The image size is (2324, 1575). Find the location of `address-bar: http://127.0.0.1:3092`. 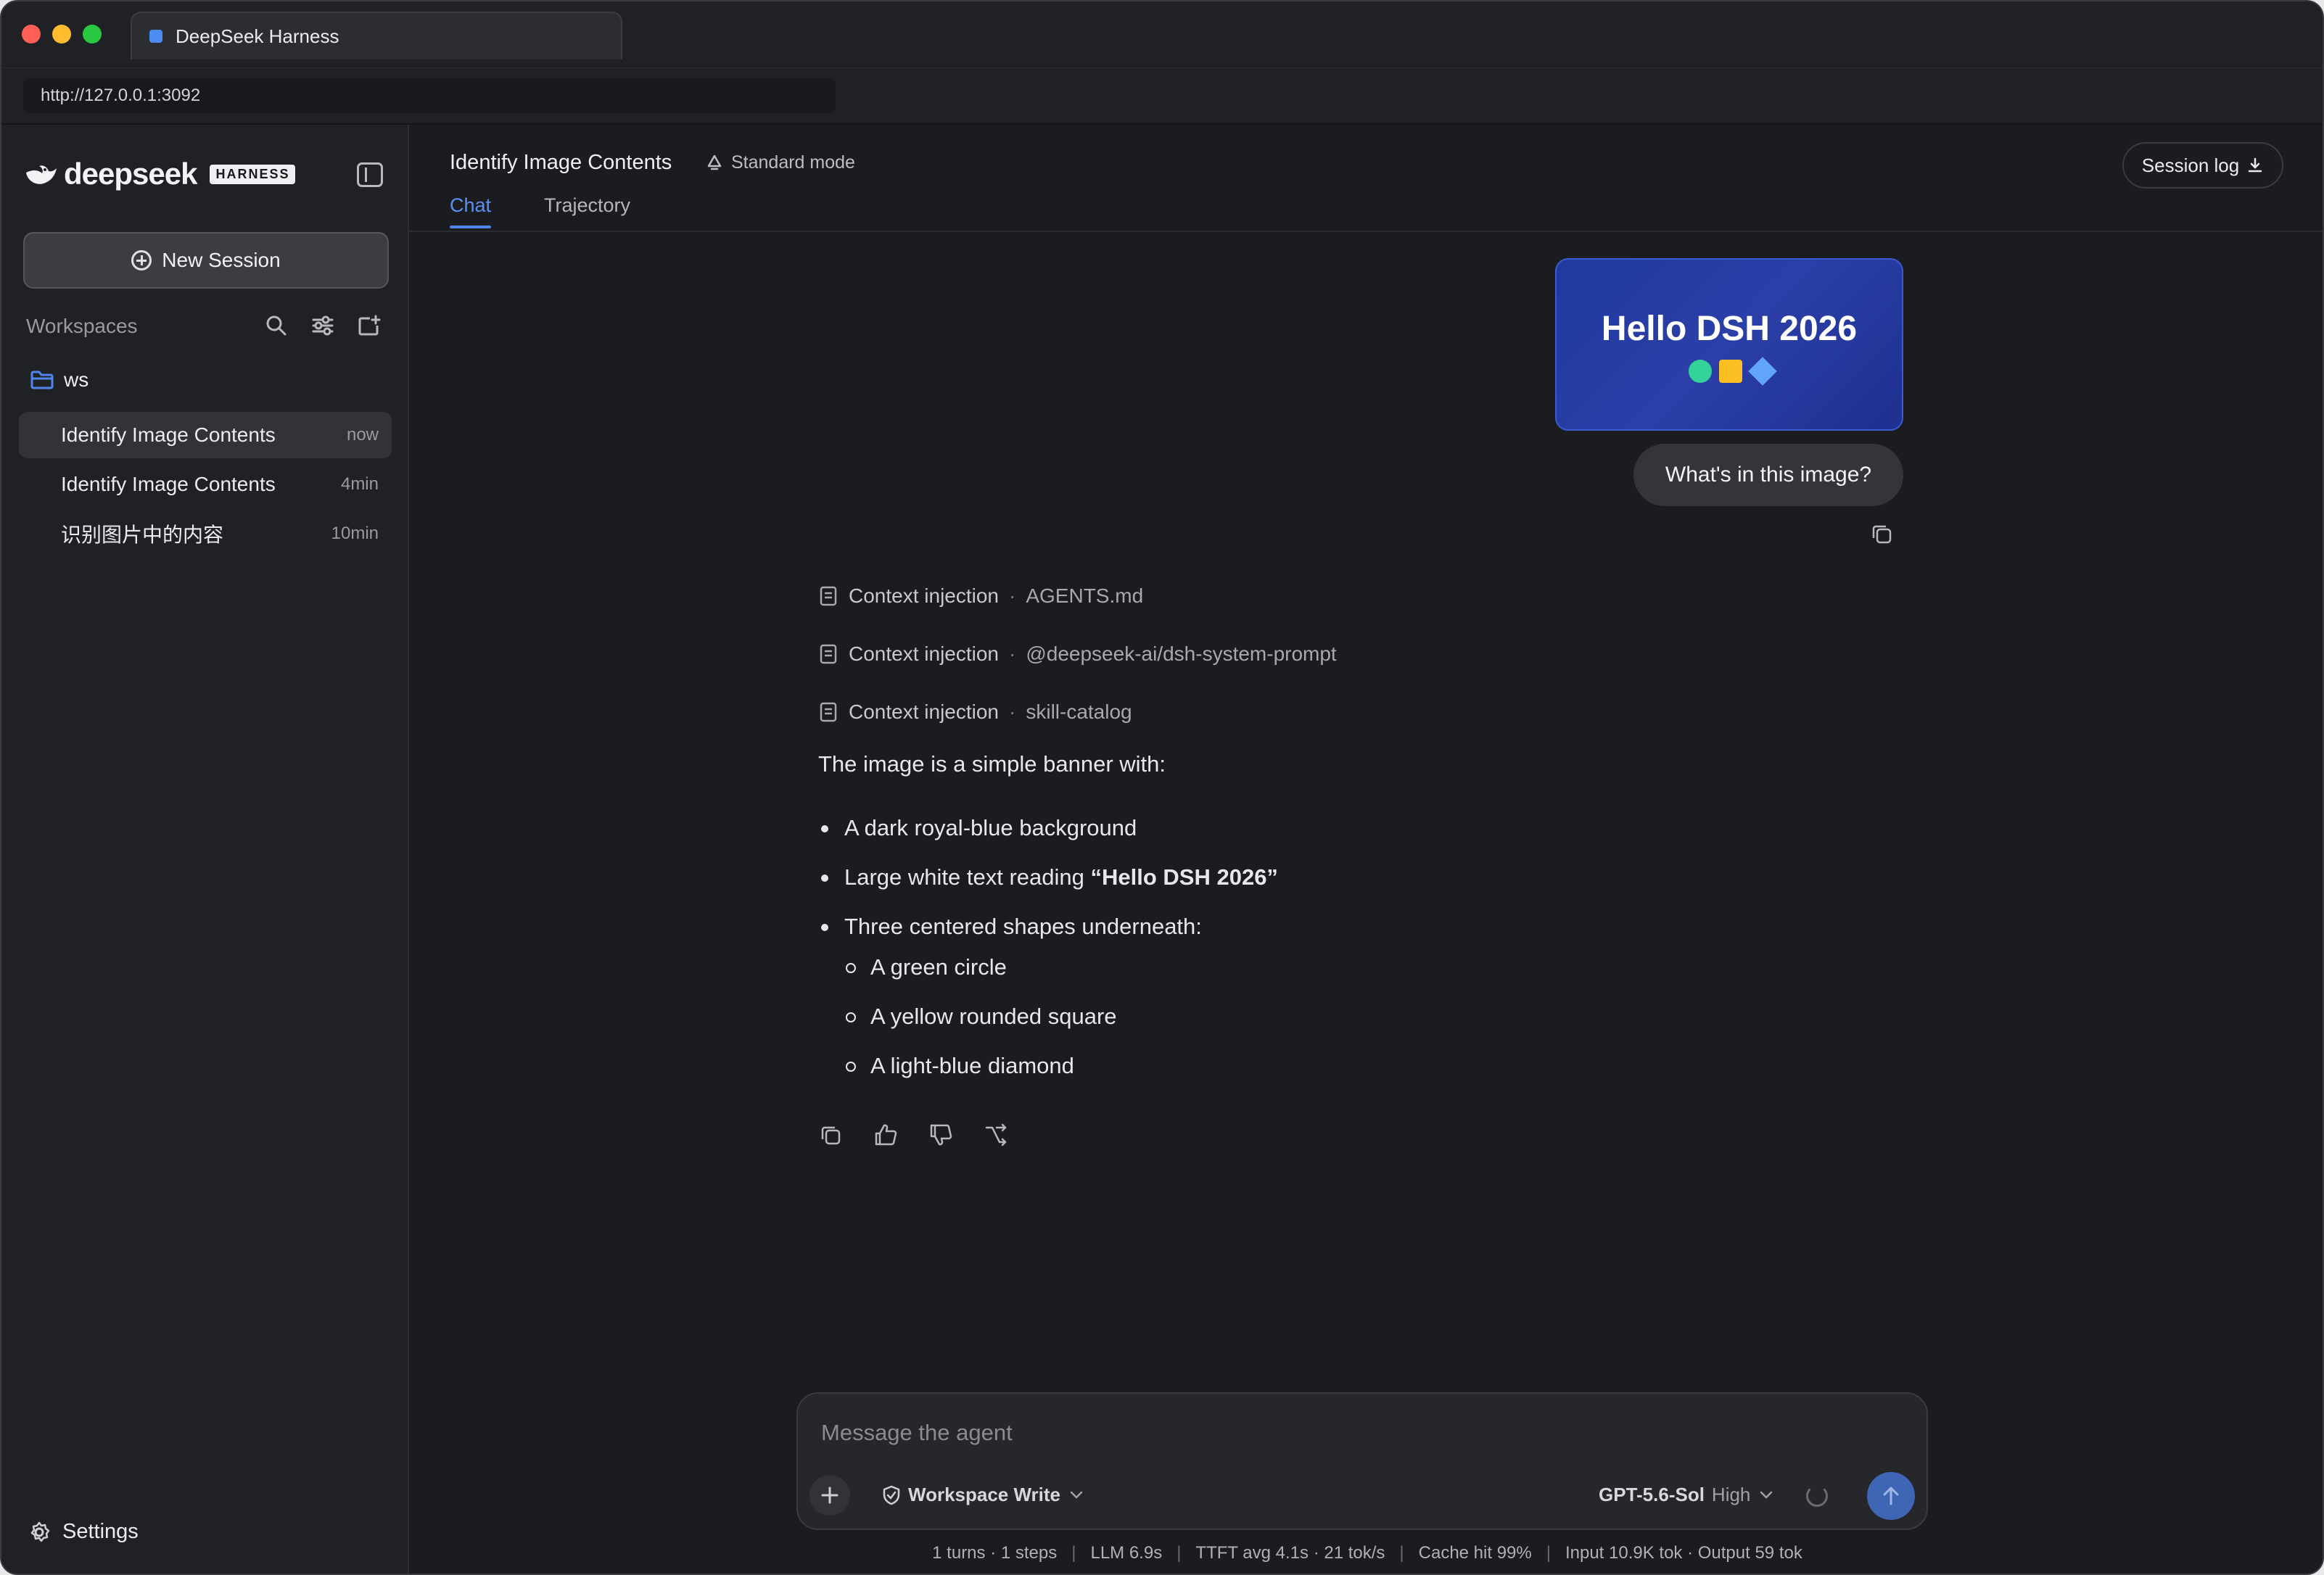

address-bar: http://127.0.0.1:3092 is located at coordinates (429, 96).